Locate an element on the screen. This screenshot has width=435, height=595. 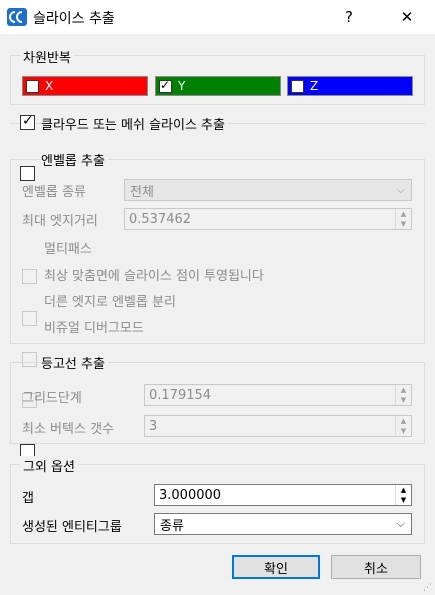
min-vertex-value: 3 is located at coordinates (153, 426).